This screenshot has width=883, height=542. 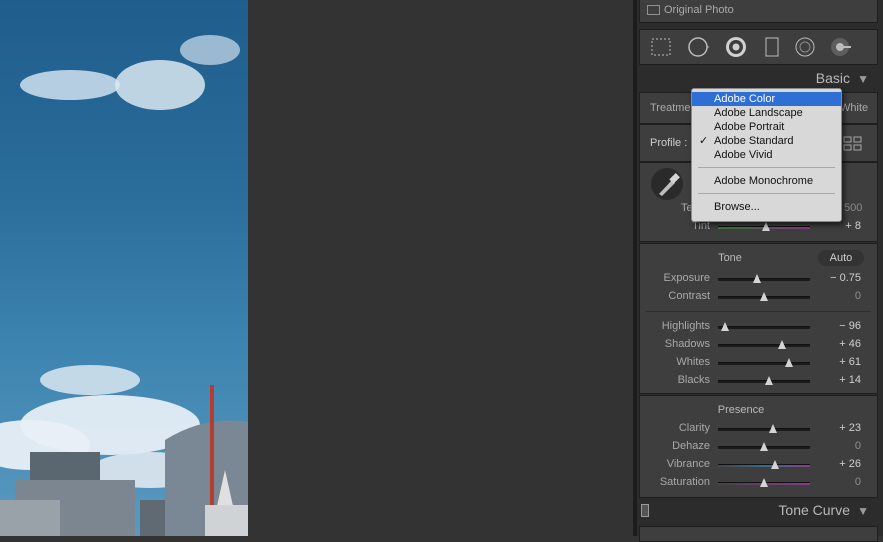 I want to click on menu-item-adobe-landscape: Adobe Landscape, so click(x=766, y=113).